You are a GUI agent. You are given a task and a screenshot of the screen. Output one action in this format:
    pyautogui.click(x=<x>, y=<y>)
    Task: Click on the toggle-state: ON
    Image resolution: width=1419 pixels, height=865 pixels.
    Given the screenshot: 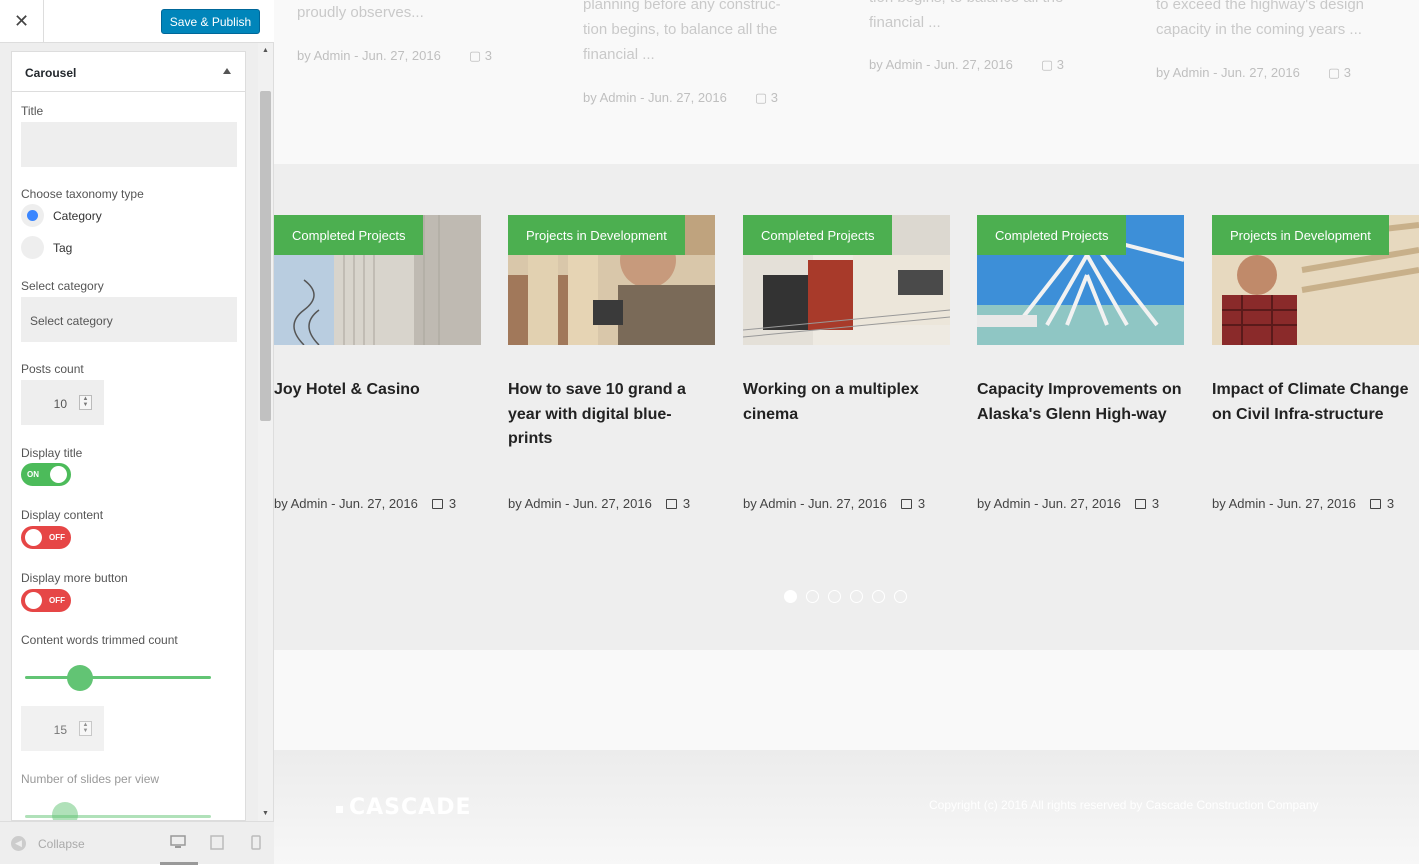 What is the action you would take?
    pyautogui.click(x=33, y=474)
    